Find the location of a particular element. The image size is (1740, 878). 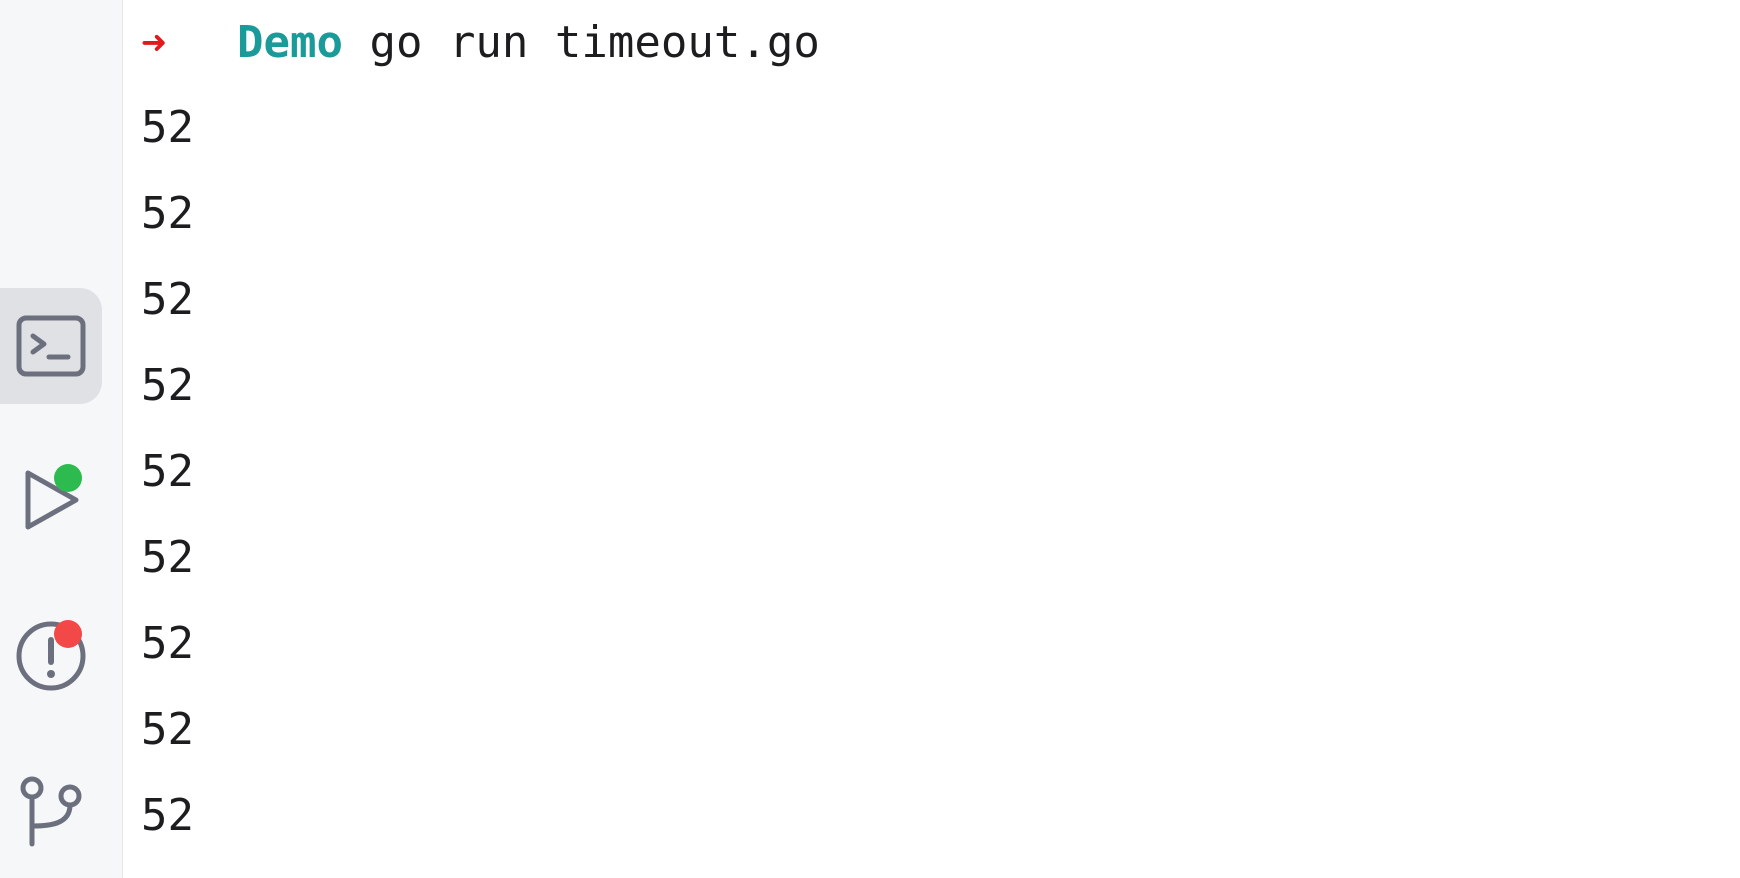

prompt-line: ➜ Demo go run timeout.go is located at coordinates (480, 42).